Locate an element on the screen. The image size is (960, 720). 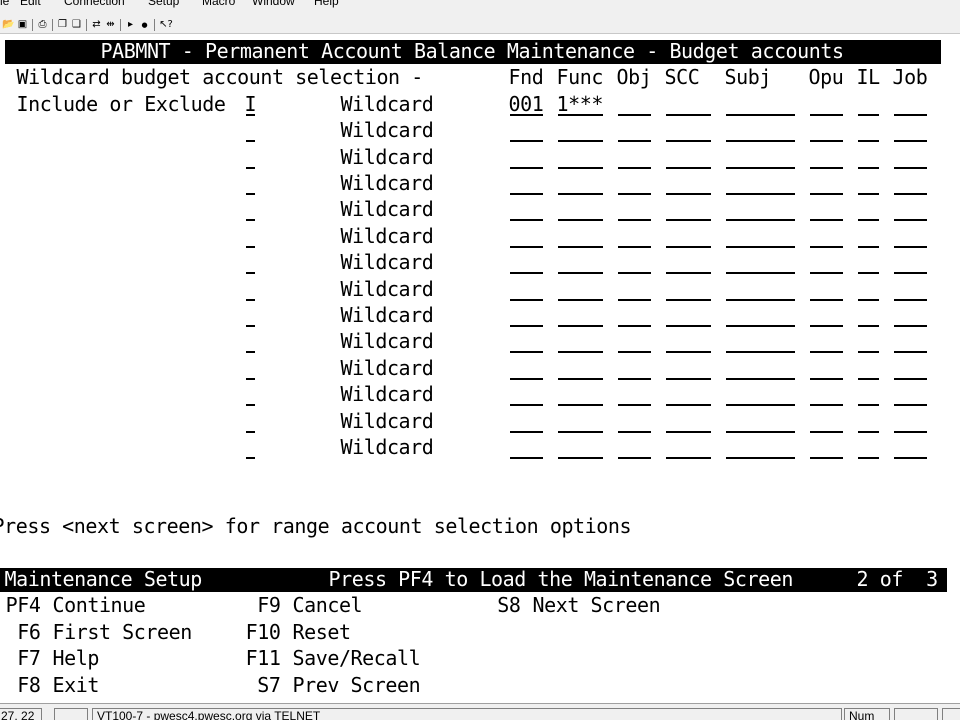
function-key-f6: F6 is located at coordinates (23, 632).